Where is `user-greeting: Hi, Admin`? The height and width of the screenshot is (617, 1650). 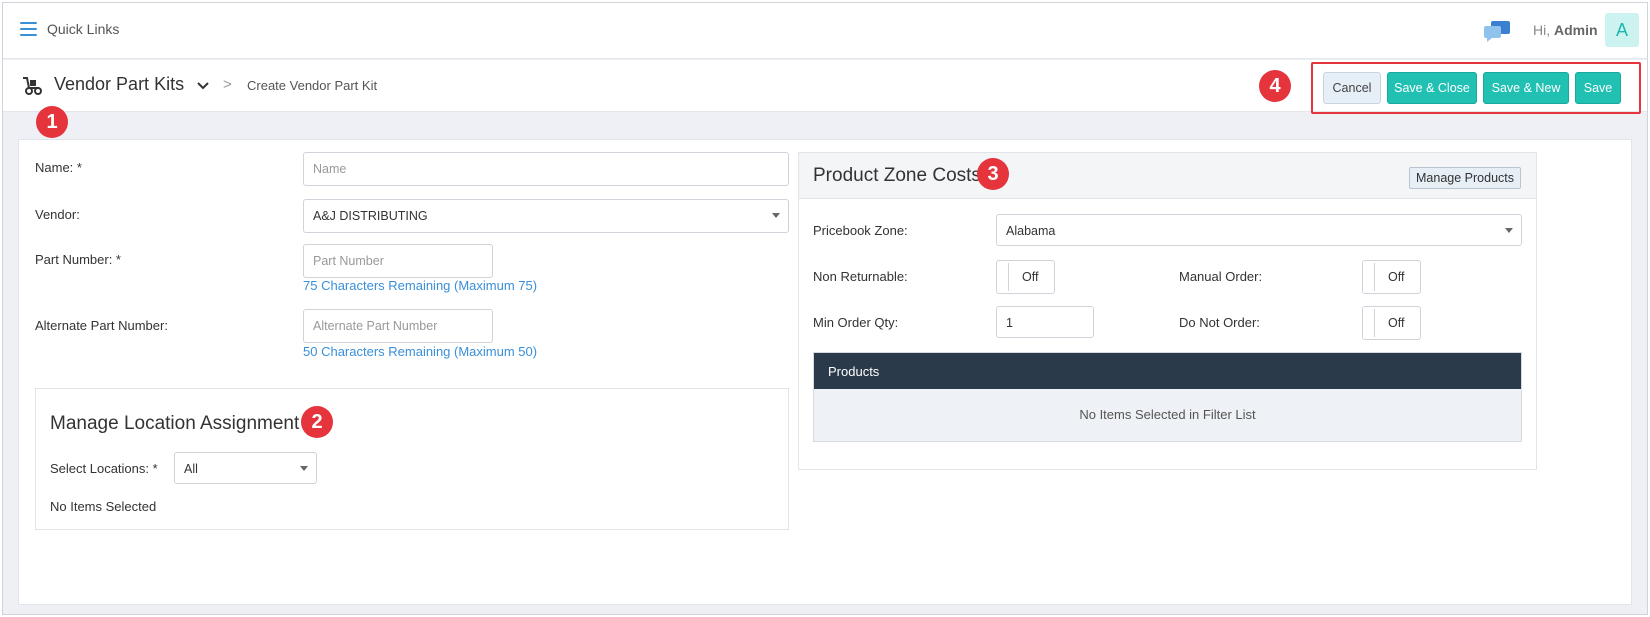 user-greeting: Hi, Admin is located at coordinates (1565, 30).